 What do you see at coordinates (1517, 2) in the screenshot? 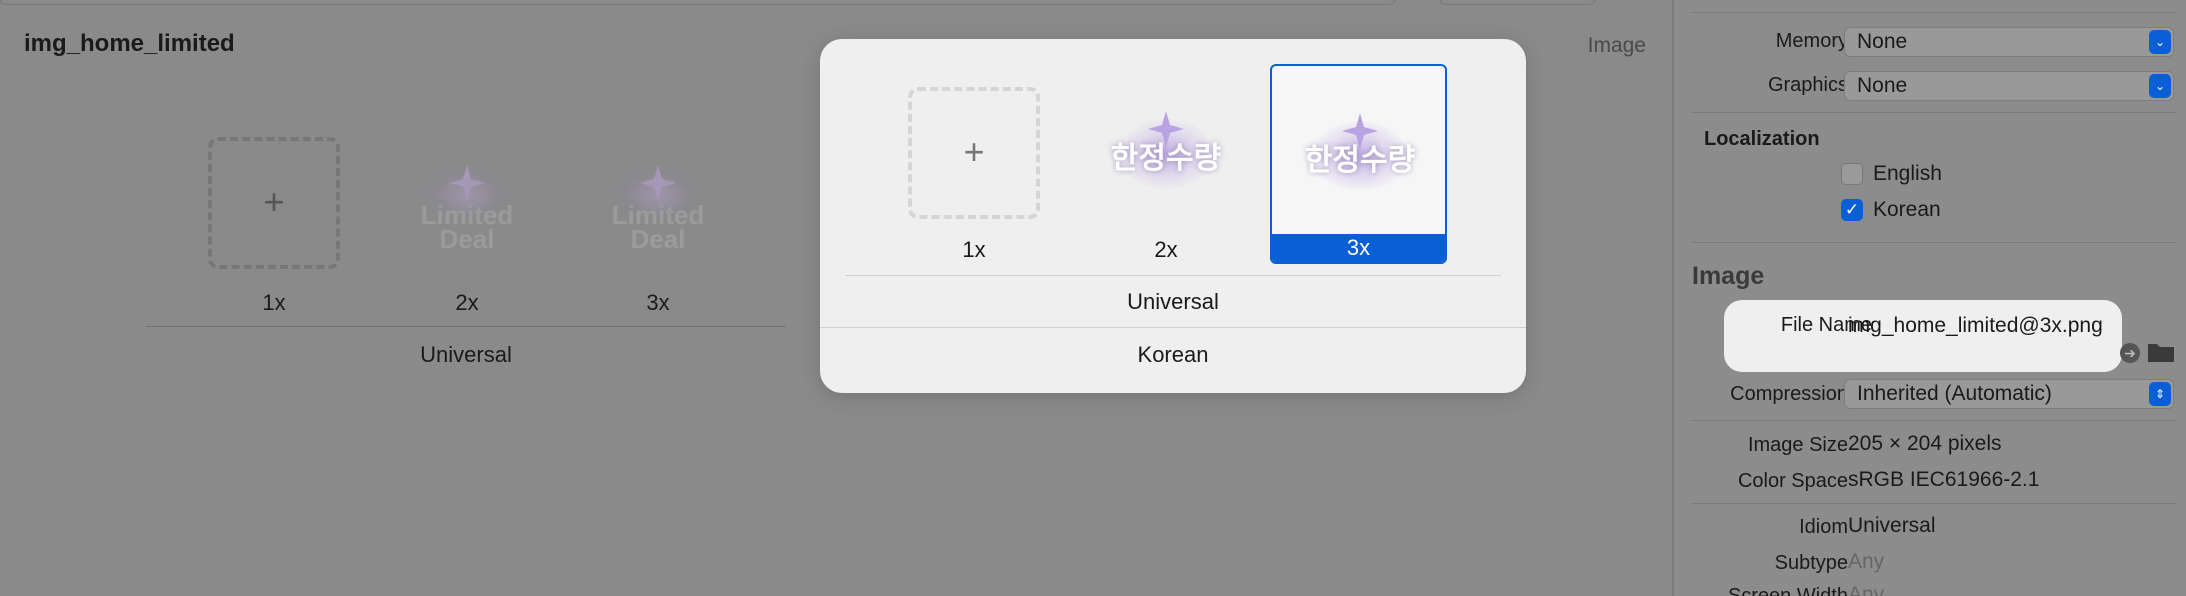
I see `toolbar-button-edge` at bounding box center [1517, 2].